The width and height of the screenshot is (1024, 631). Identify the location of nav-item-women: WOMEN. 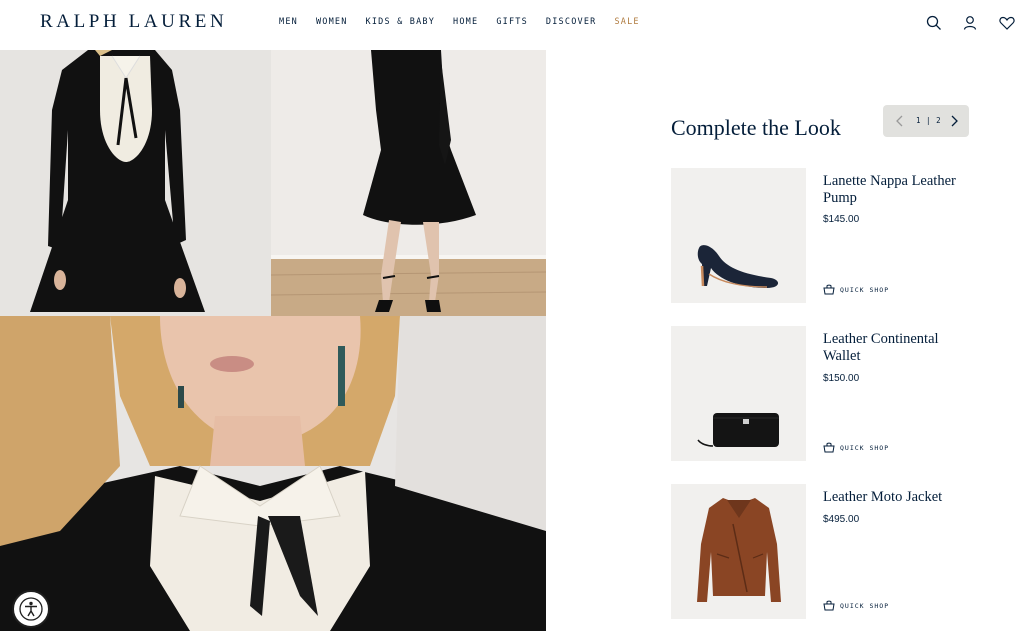
(332, 22).